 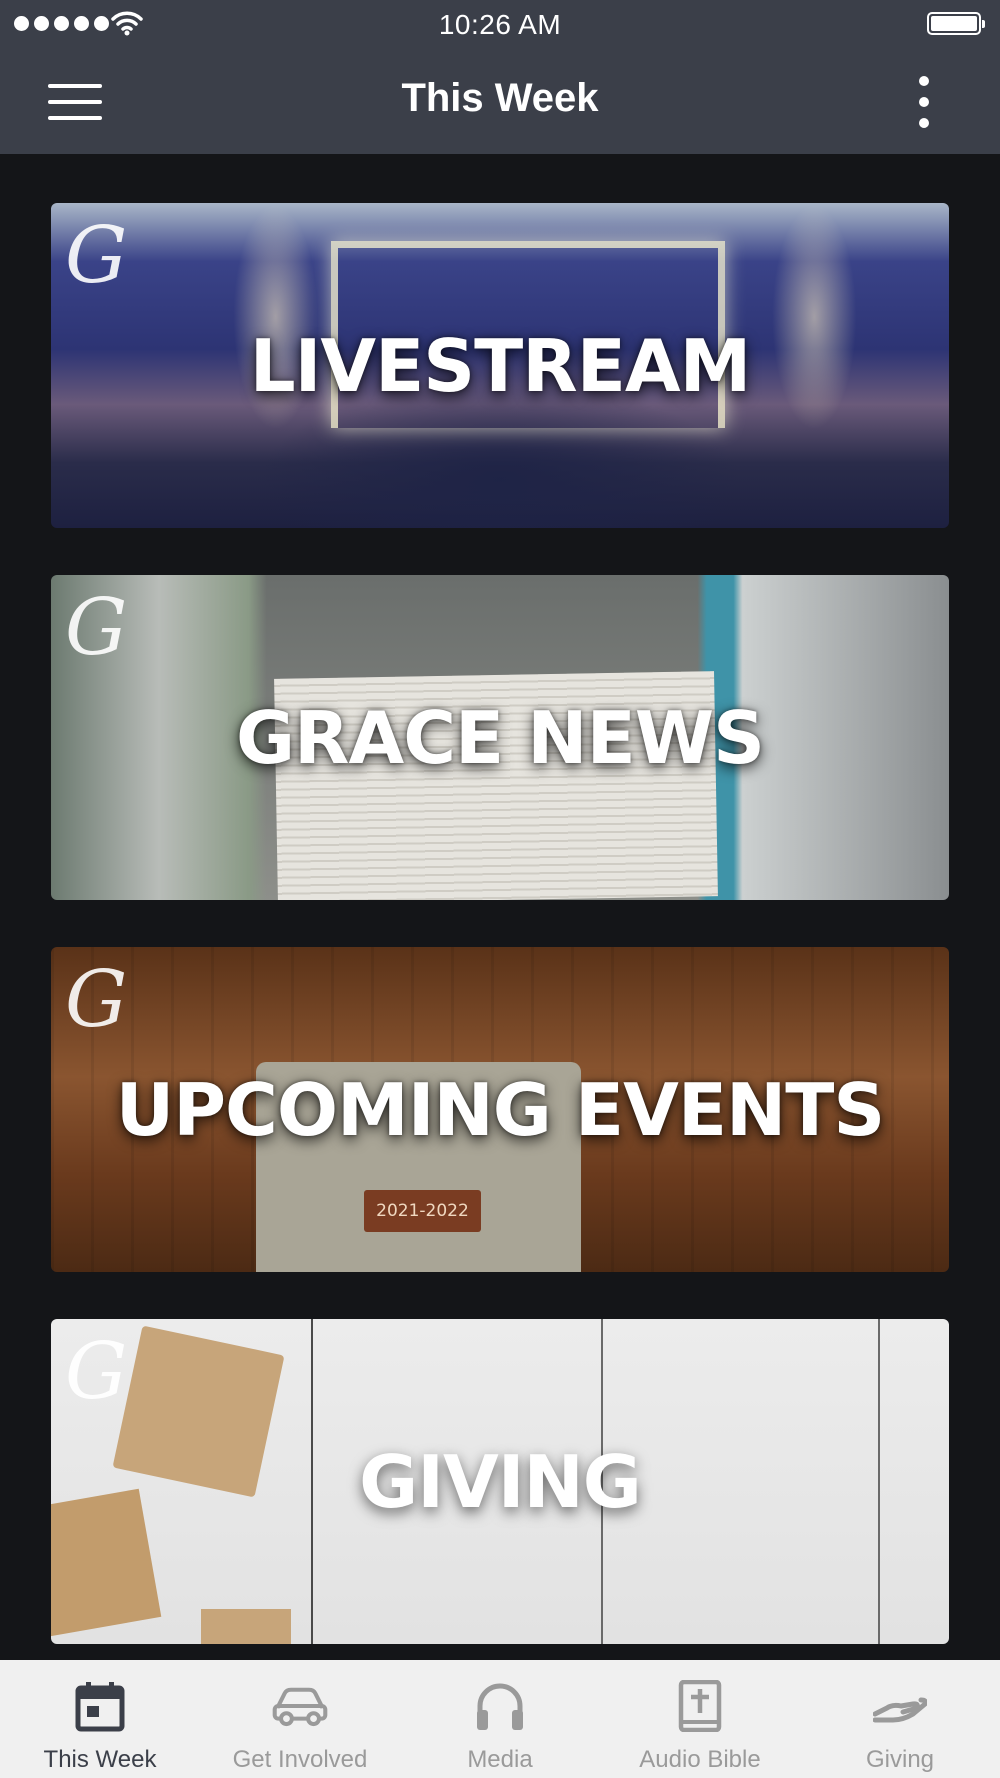 I want to click on bible-icon, so click(x=700, y=1706).